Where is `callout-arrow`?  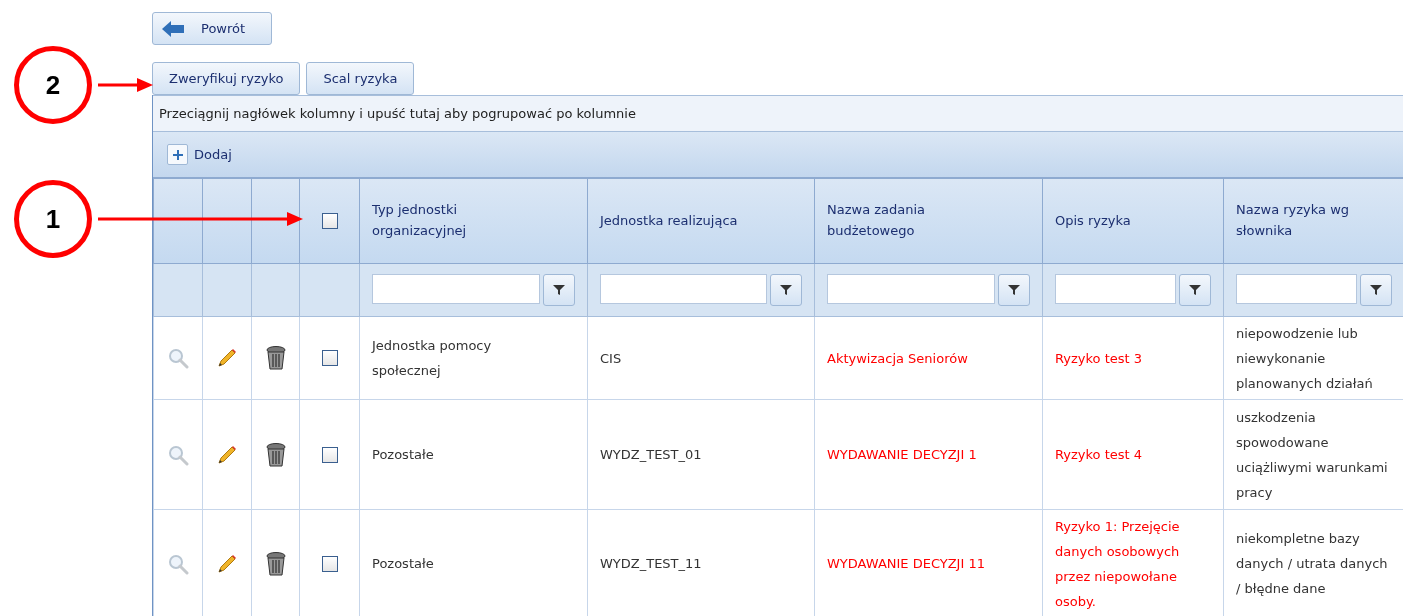
callout-arrow is located at coordinates (125, 85).